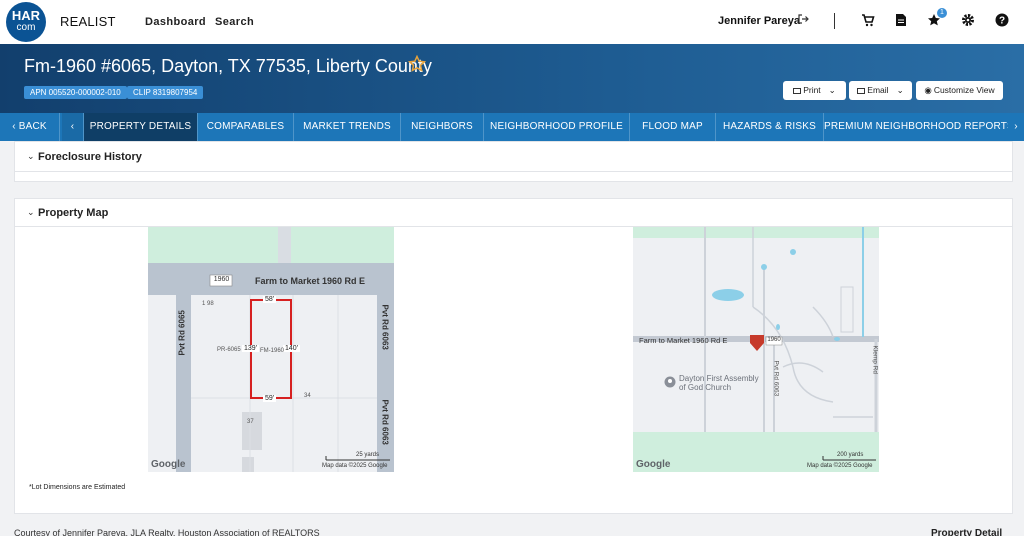 The height and width of the screenshot is (536, 1024). I want to click on print-button: Print ⌄, so click(814, 90).